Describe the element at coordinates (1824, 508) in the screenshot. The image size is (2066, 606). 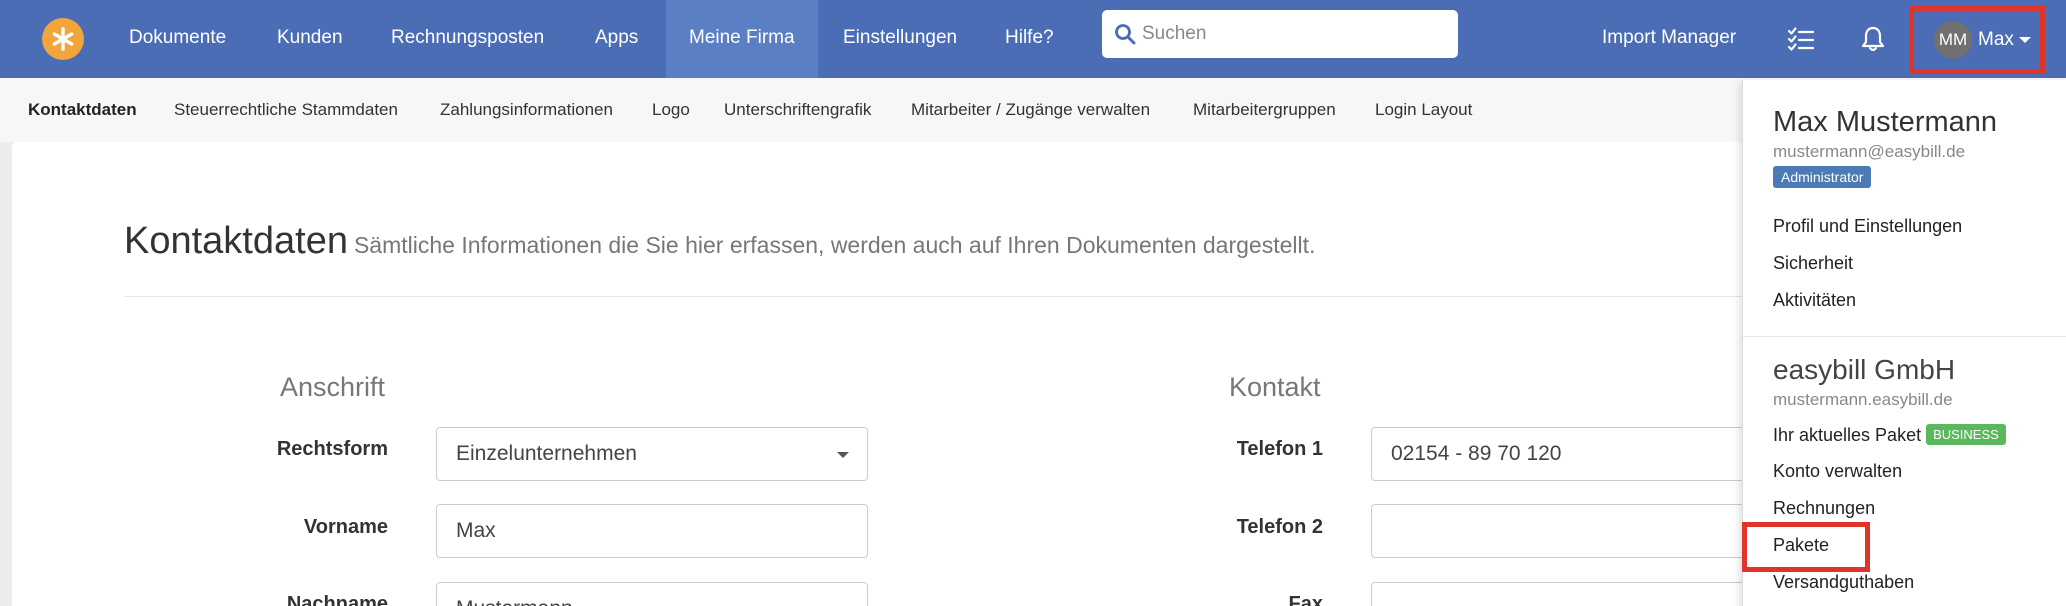
I see `menu-item-rechnungen: Rechnungen` at that location.